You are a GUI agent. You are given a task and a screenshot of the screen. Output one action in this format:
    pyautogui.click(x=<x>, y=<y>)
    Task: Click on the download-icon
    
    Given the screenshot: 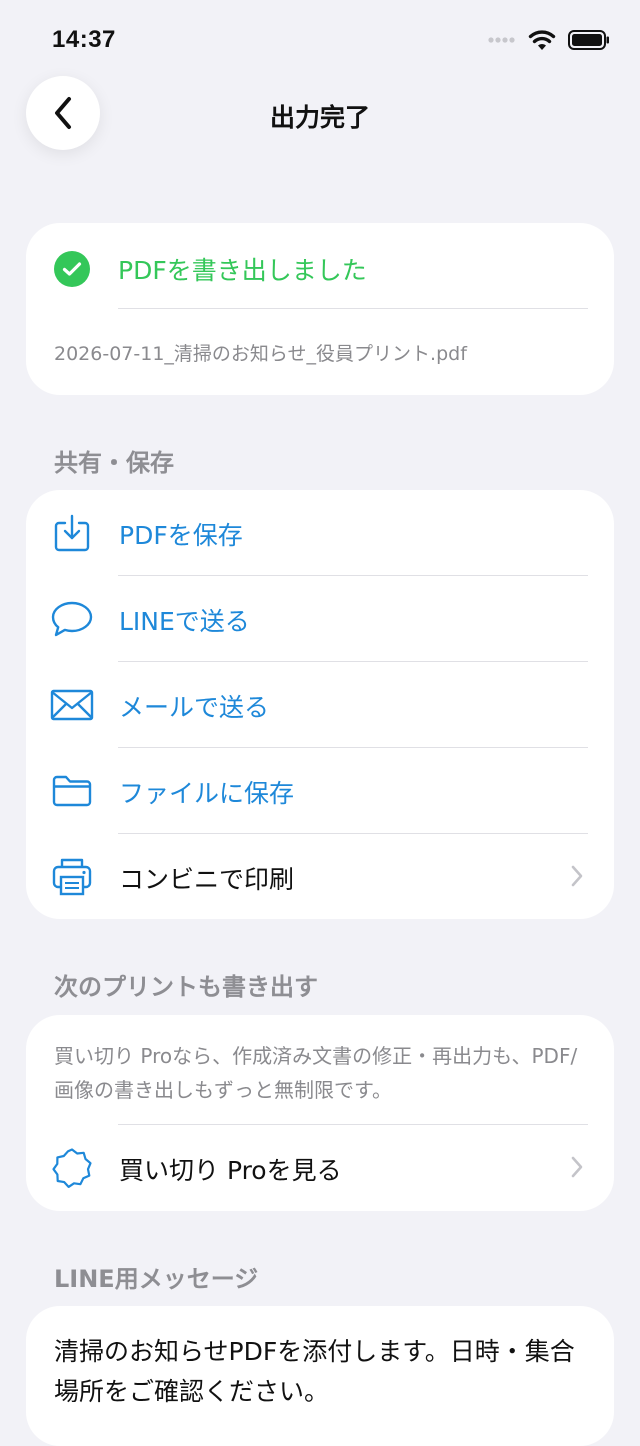 What is the action you would take?
    pyautogui.click(x=72, y=533)
    